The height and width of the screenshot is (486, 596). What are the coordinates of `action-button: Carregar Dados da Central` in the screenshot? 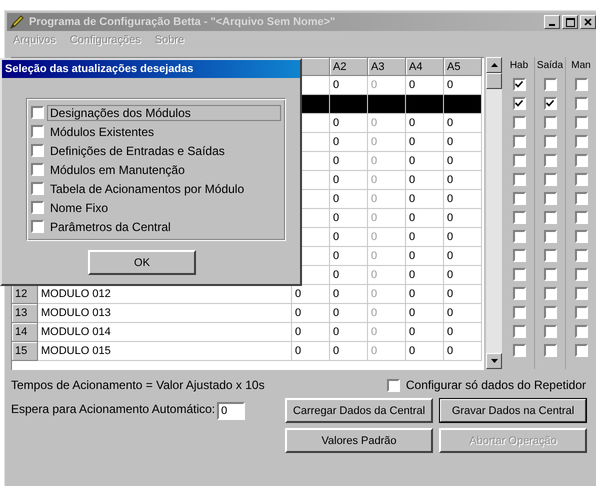 It's located at (359, 410).